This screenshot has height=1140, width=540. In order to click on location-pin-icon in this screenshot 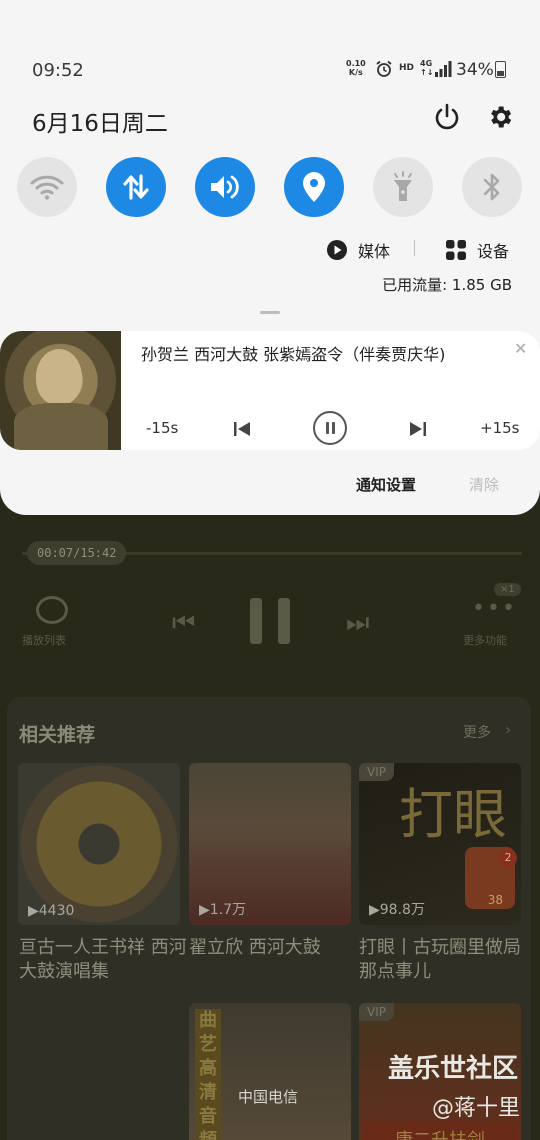, I will do `click(314, 187)`.